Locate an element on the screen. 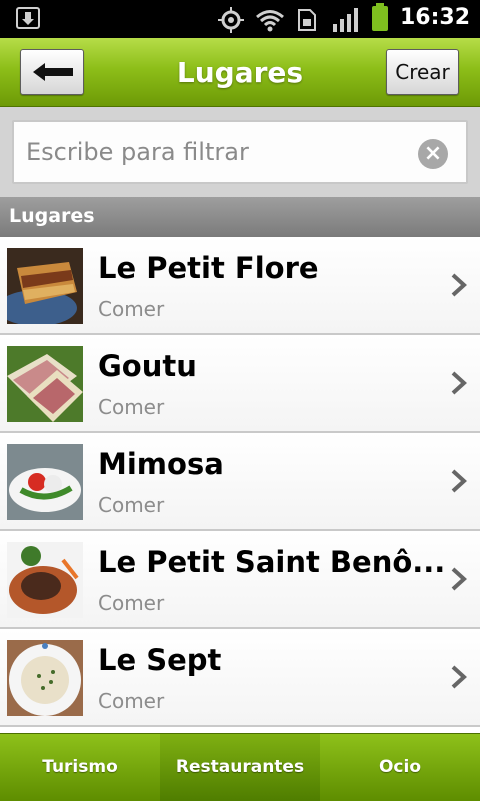  tab-restaurantes: Restaurantes is located at coordinates (240, 767).